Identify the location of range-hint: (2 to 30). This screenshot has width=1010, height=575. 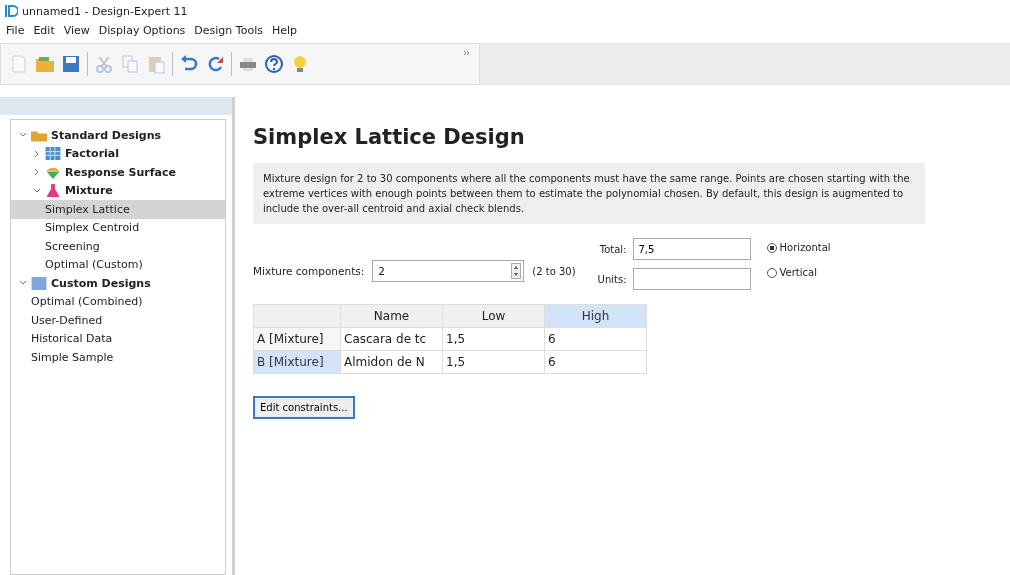
(554, 271).